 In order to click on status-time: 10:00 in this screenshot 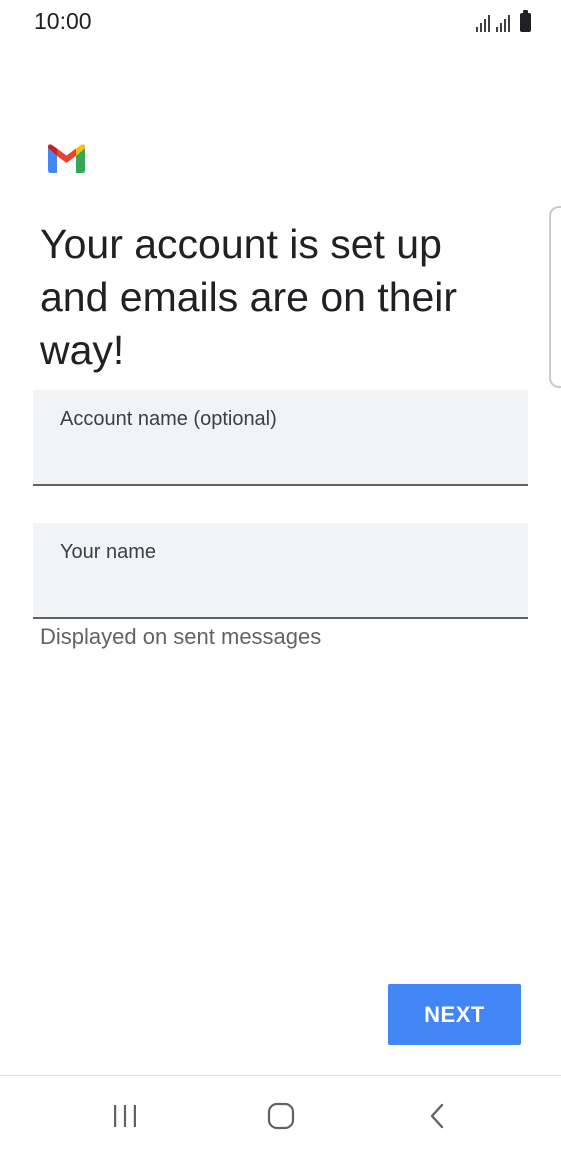, I will do `click(63, 21)`.